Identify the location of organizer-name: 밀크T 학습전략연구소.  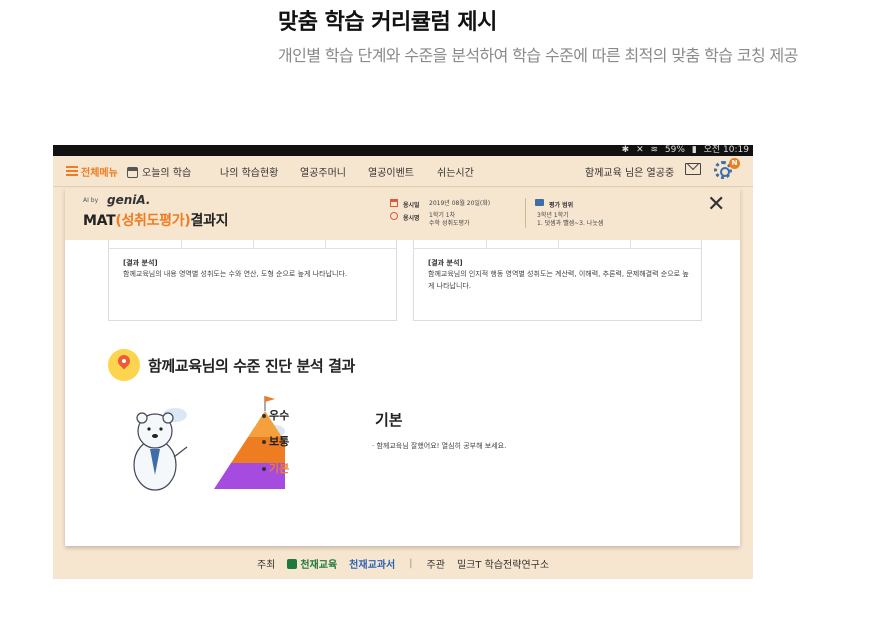
(503, 565).